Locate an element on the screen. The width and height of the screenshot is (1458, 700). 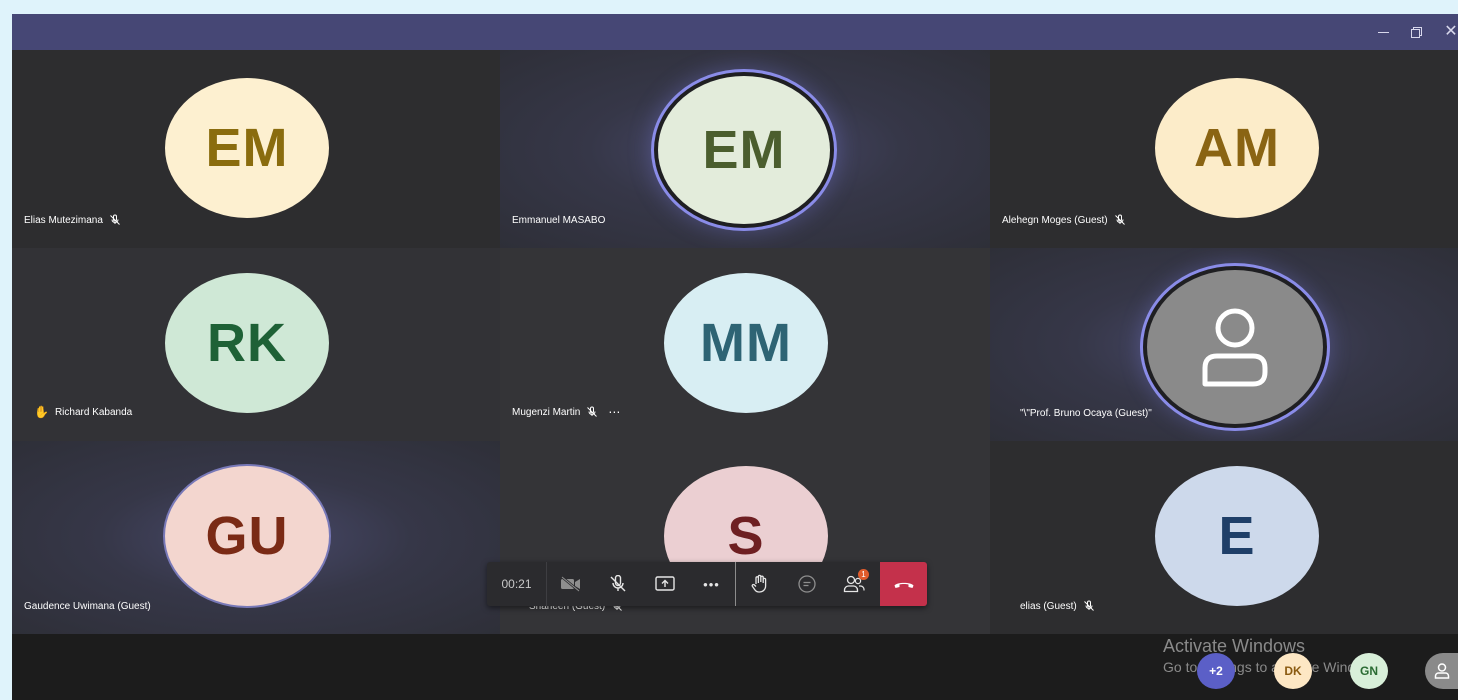
close-button: ✕ is located at coordinates (1447, 32).